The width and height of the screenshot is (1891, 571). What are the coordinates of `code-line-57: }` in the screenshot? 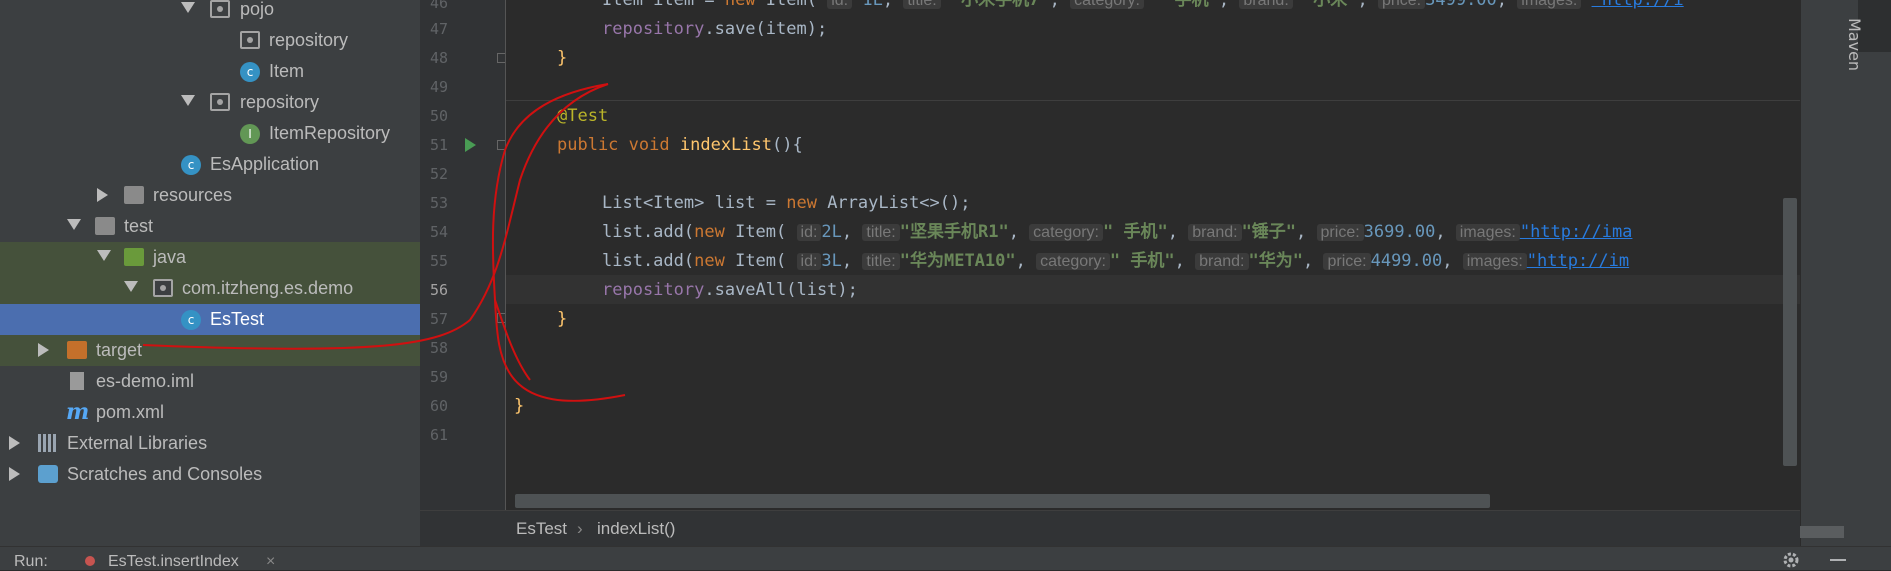 It's located at (562, 319).